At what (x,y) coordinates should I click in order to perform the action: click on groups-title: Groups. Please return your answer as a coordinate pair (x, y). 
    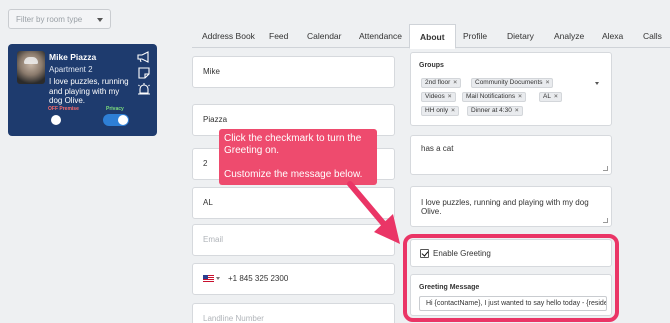
    Looking at the image, I should click on (431, 65).